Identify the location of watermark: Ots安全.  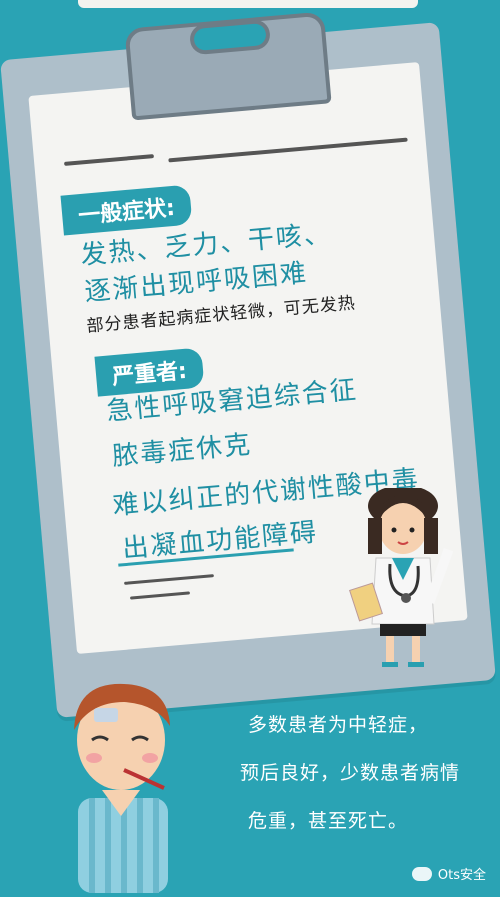
(448, 873).